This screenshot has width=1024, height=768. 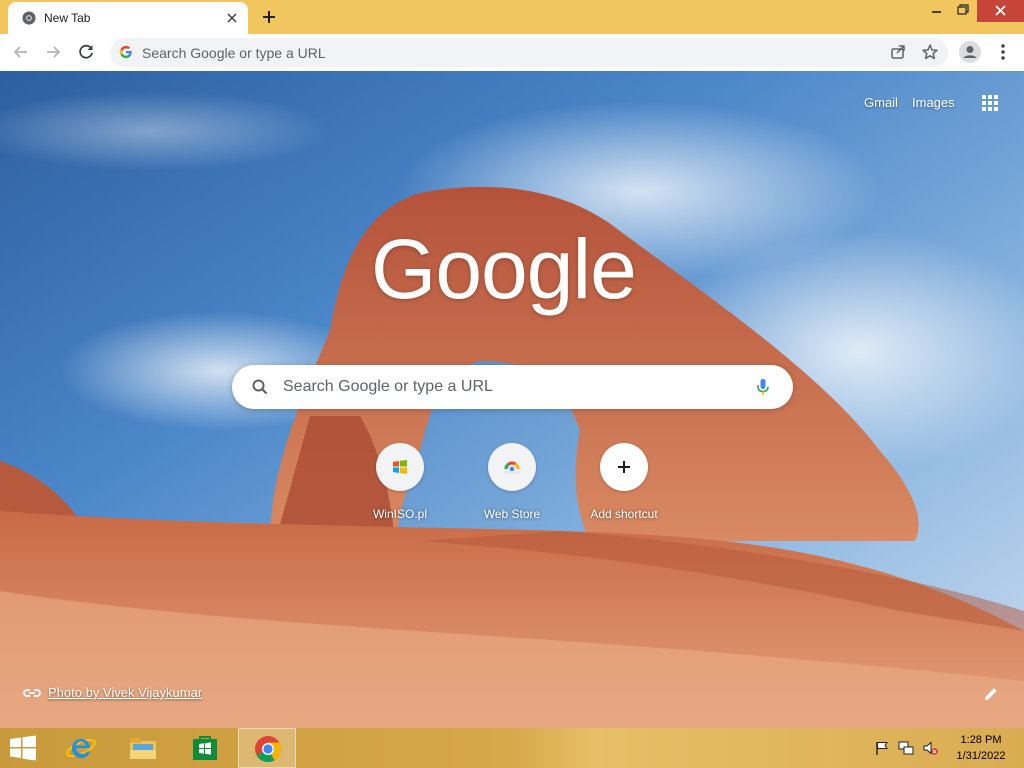 What do you see at coordinates (981, 756) in the screenshot?
I see `clock-date: 1/31/2022` at bounding box center [981, 756].